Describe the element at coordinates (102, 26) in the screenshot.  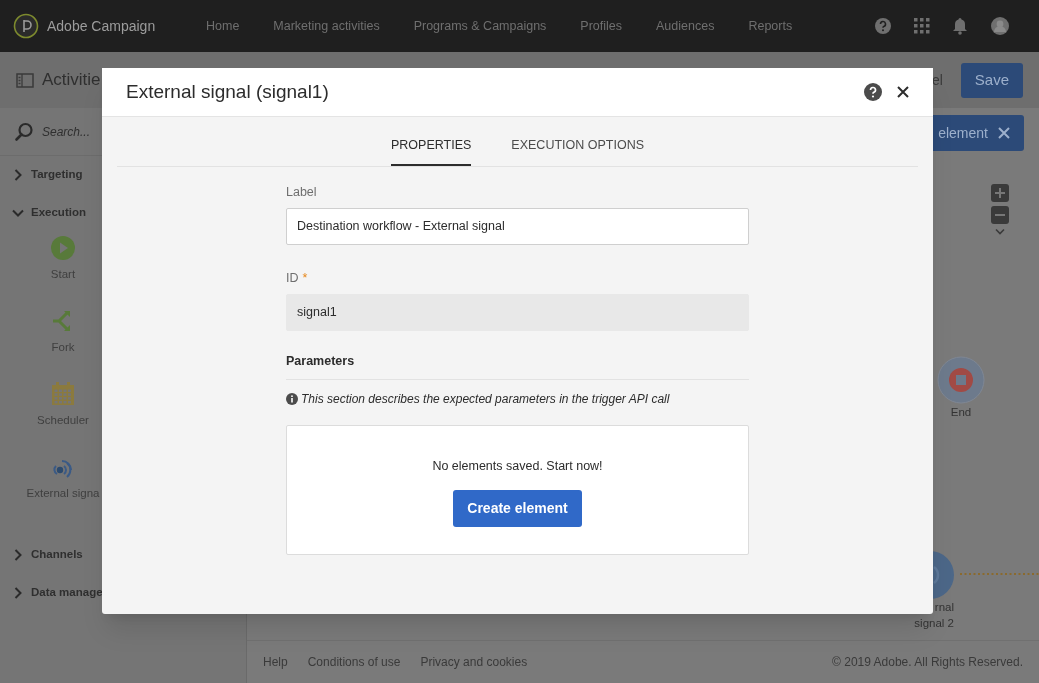
I see `brand-name: Adobe Campaign` at that location.